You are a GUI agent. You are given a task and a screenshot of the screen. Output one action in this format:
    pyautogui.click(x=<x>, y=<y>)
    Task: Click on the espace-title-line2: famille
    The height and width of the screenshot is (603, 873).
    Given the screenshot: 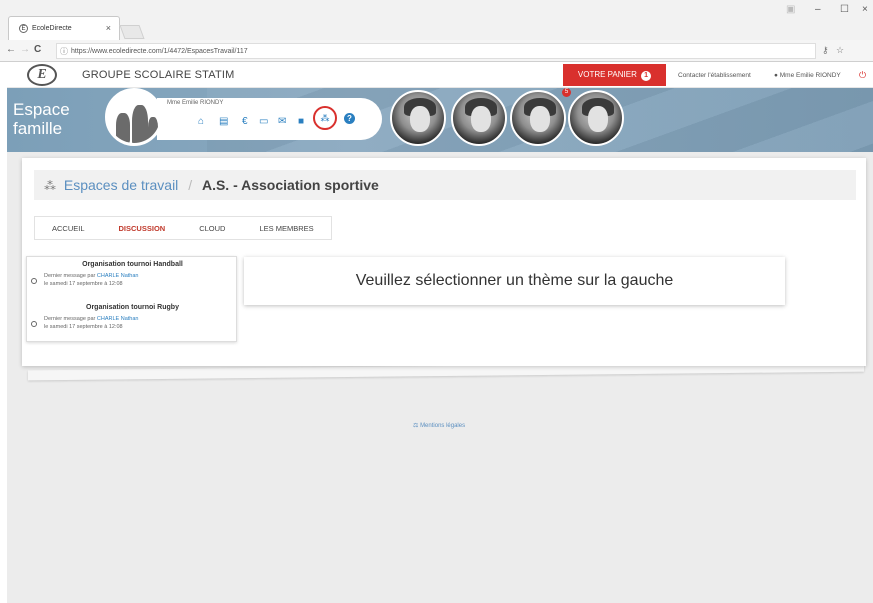 What is the action you would take?
    pyautogui.click(x=38, y=128)
    